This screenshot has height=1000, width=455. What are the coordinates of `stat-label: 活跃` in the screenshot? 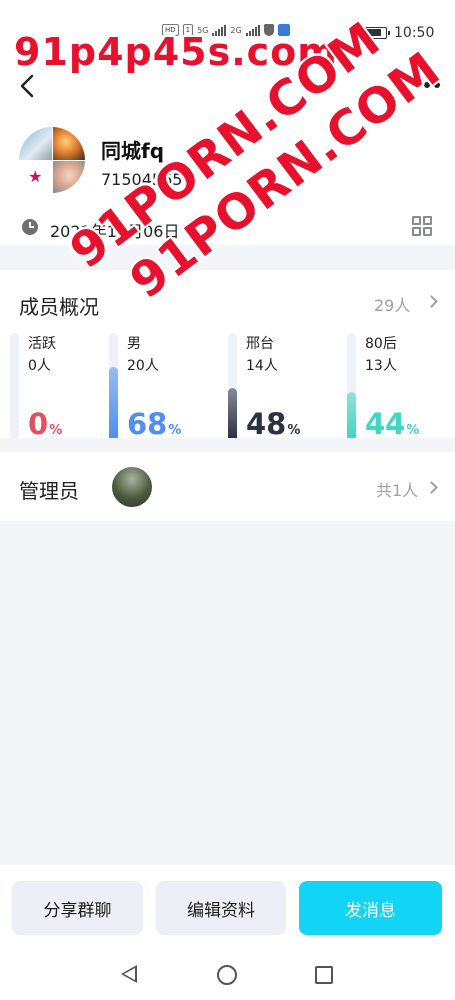 It's located at (42, 344).